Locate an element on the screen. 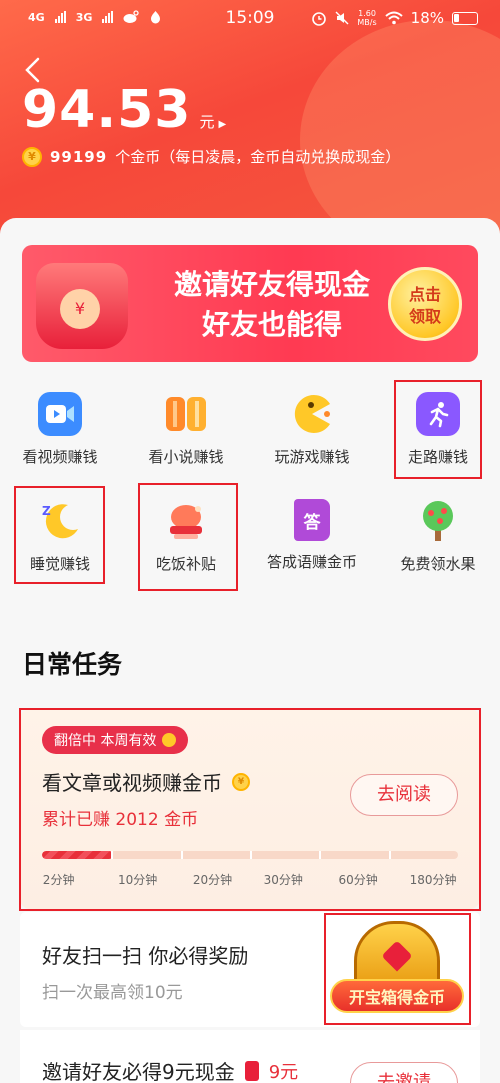 This screenshot has height=1083, width=500. balance-display: 94.53 元 ▶ is located at coordinates (124, 110).